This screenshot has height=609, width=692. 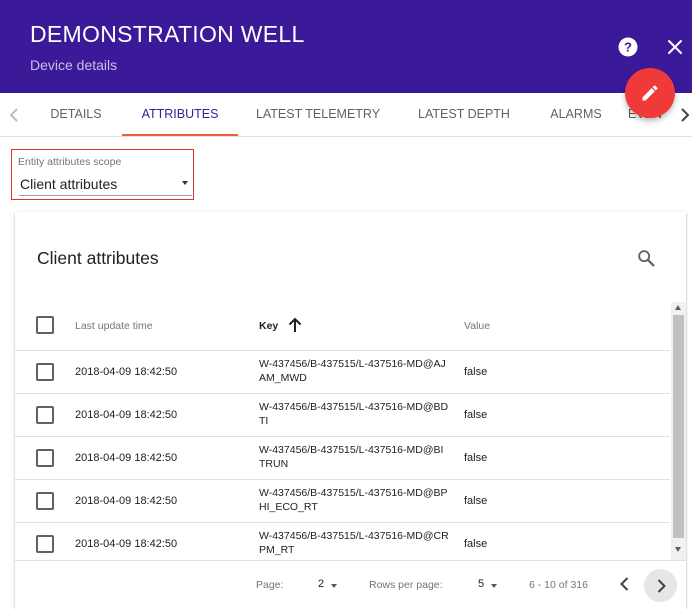 I want to click on active-tab-indicator, so click(x=180, y=135).